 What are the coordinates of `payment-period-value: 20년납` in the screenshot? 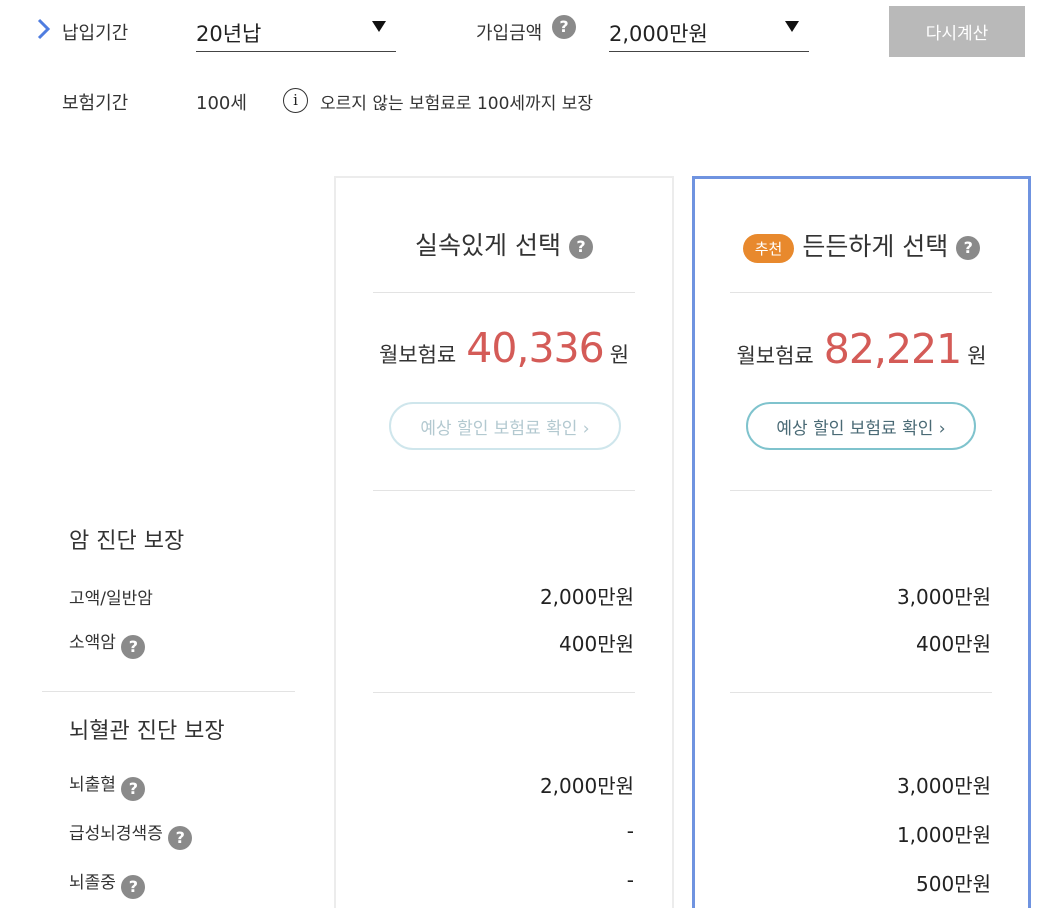 It's located at (229, 34).